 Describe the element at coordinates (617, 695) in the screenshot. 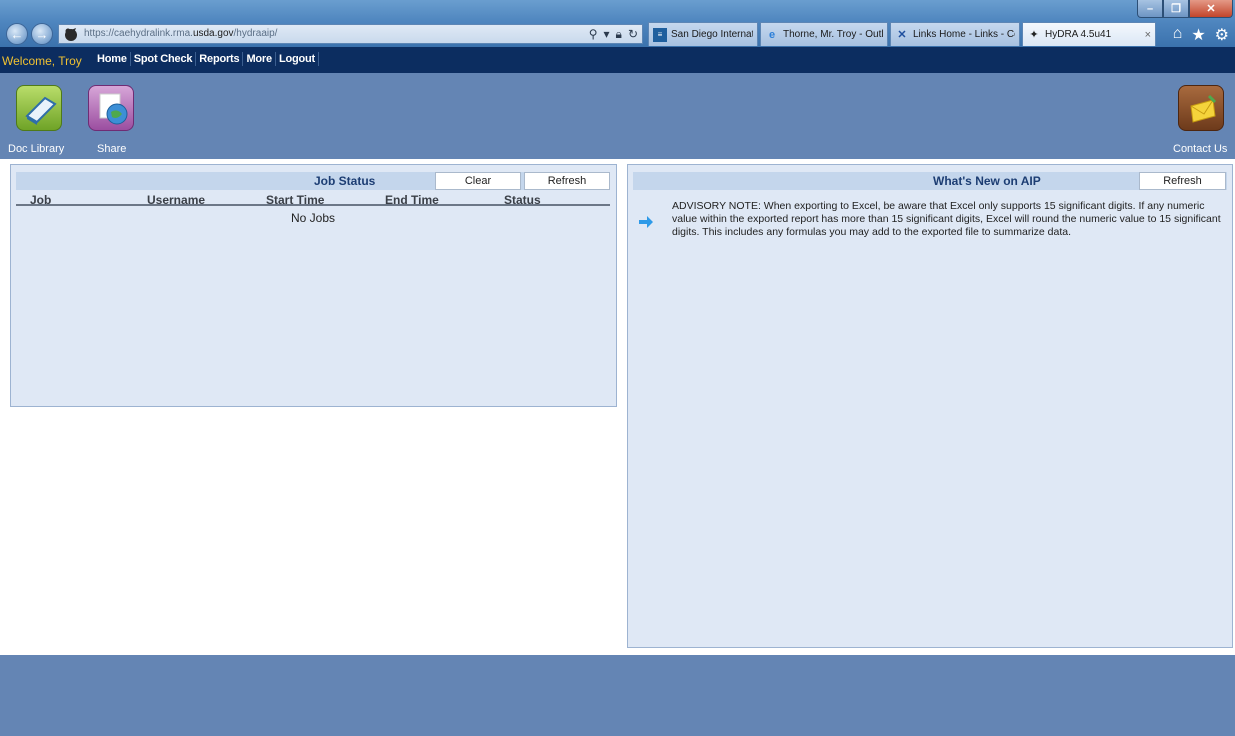

I see `footer-band` at that location.